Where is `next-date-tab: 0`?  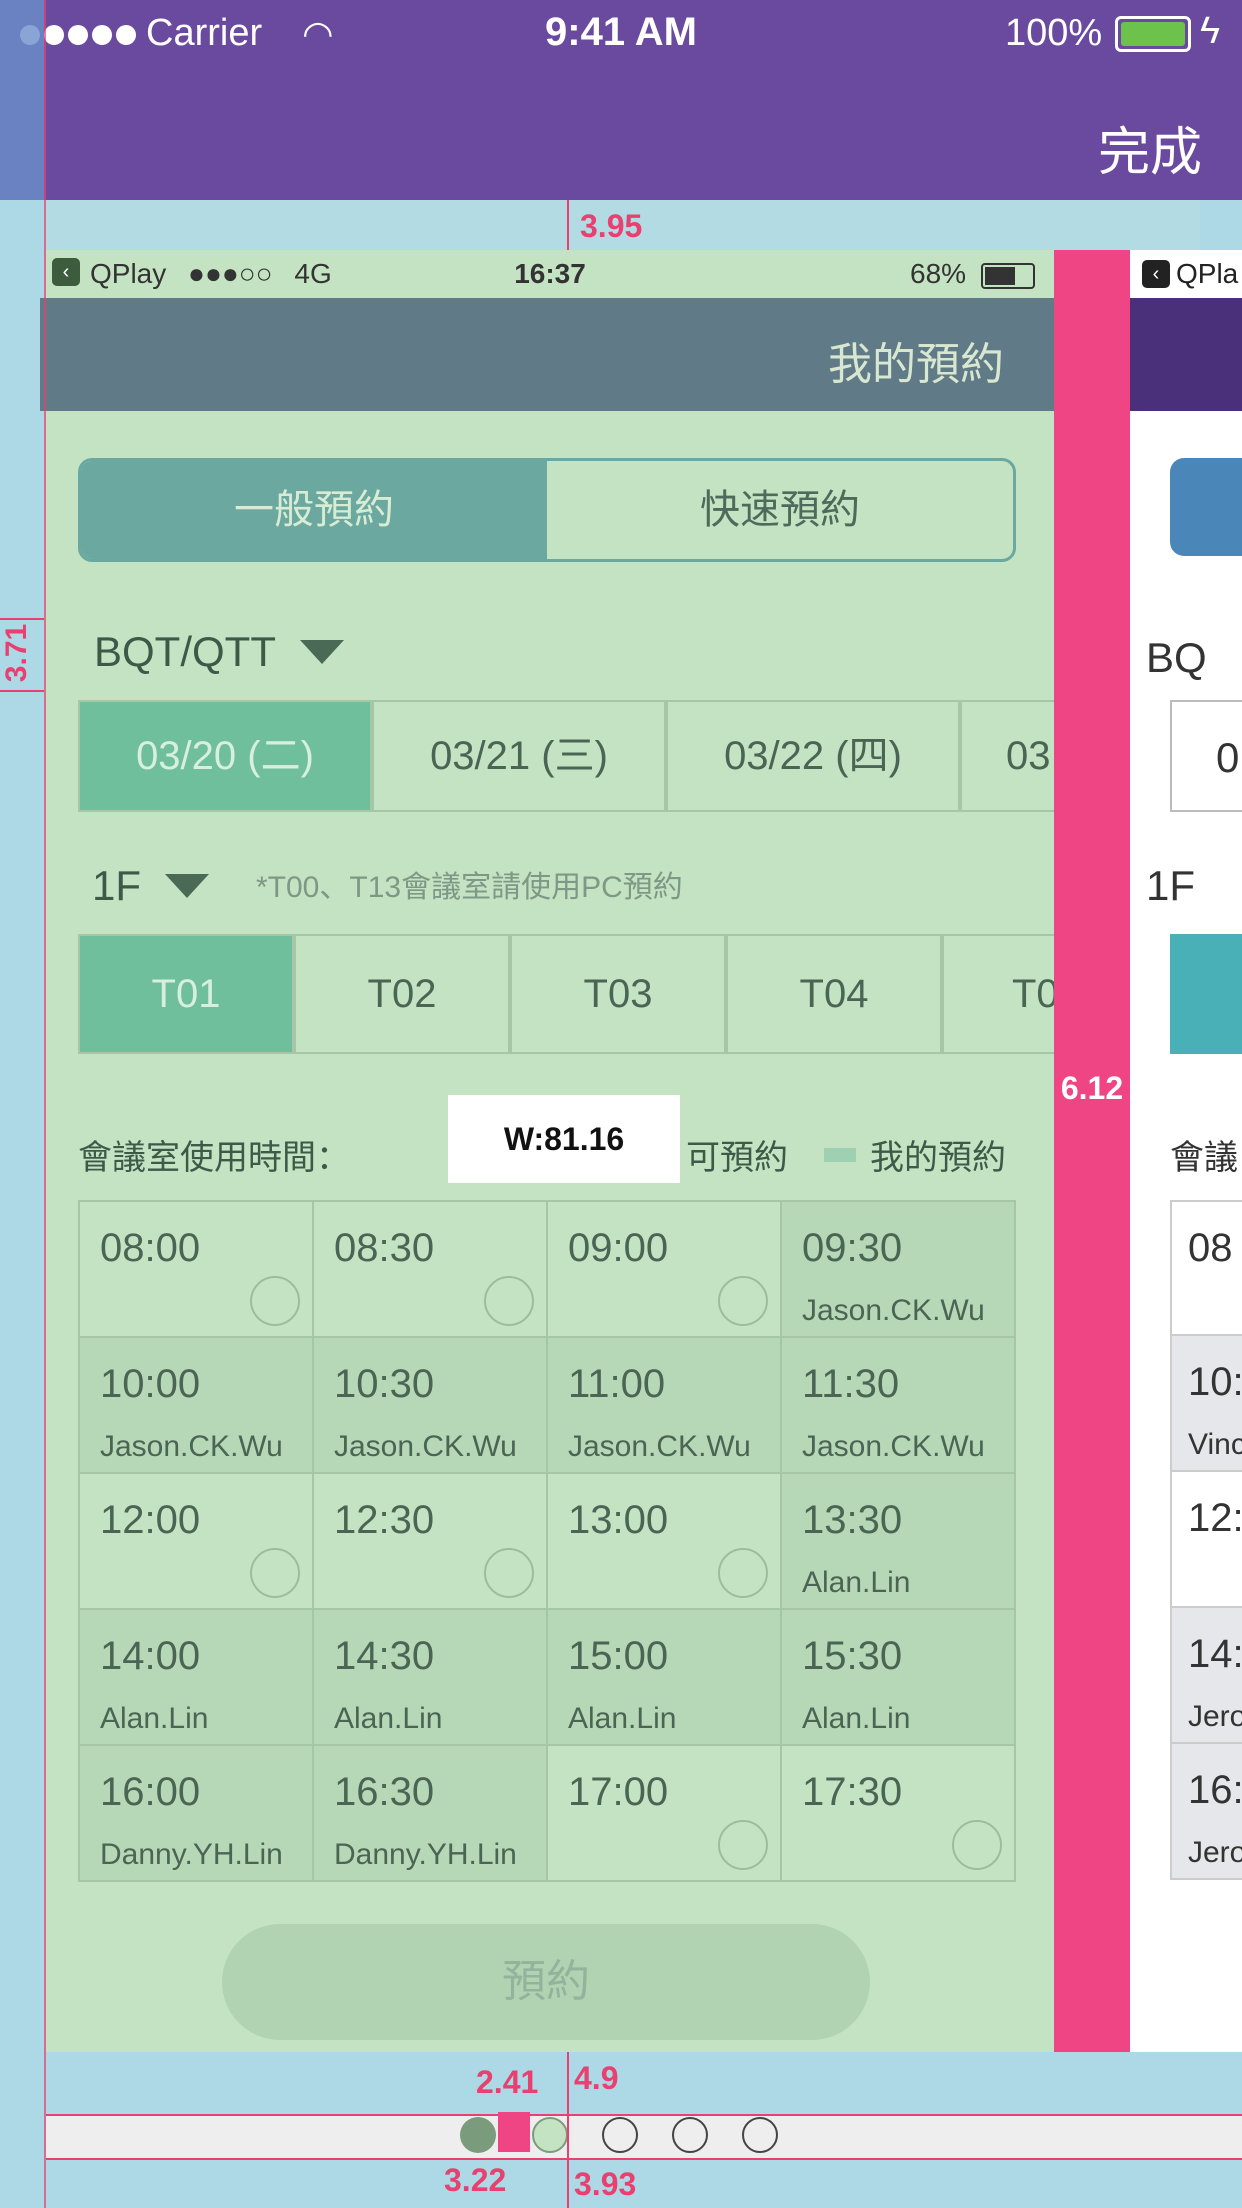 next-date-tab: 0 is located at coordinates (1206, 756).